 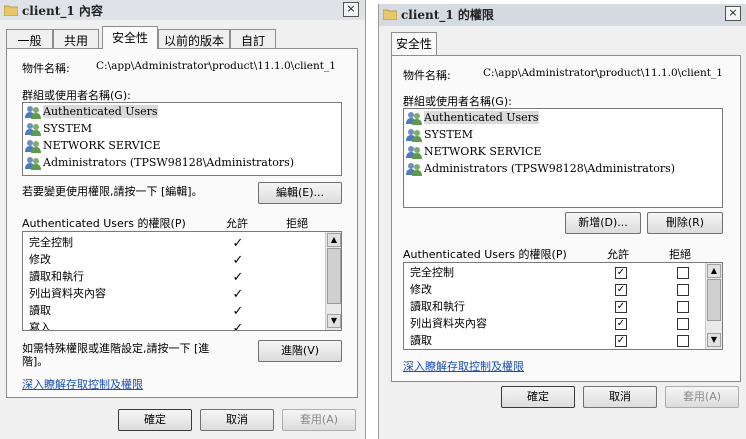 I want to click on permission-name: 讀取和執行, so click(x=56, y=276).